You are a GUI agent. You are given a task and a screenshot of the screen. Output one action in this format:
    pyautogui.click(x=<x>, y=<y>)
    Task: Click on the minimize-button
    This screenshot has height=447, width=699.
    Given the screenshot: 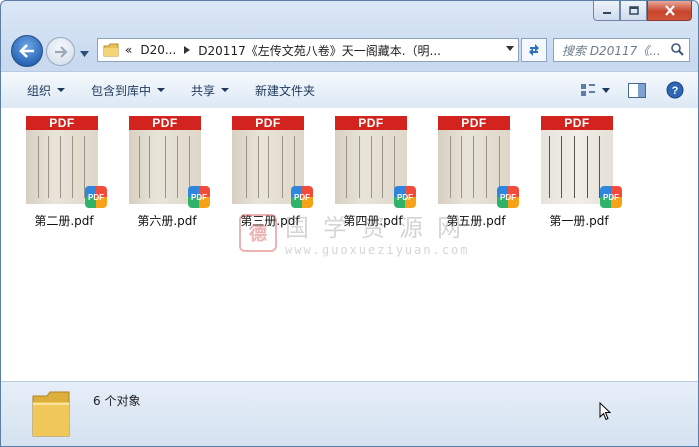 What is the action you would take?
    pyautogui.click(x=606, y=11)
    